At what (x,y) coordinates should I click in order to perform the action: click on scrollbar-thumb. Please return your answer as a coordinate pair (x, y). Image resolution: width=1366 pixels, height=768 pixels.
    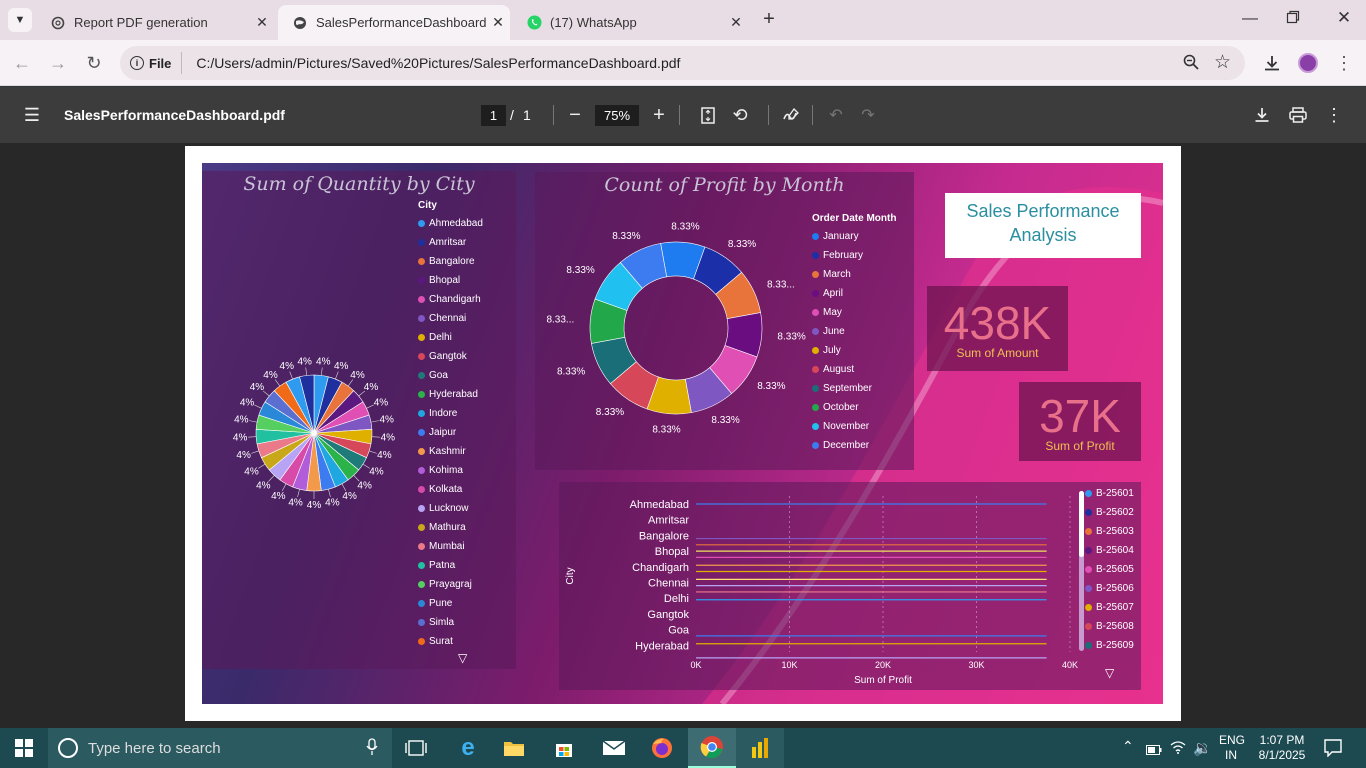
    Looking at the image, I should click on (1081, 524).